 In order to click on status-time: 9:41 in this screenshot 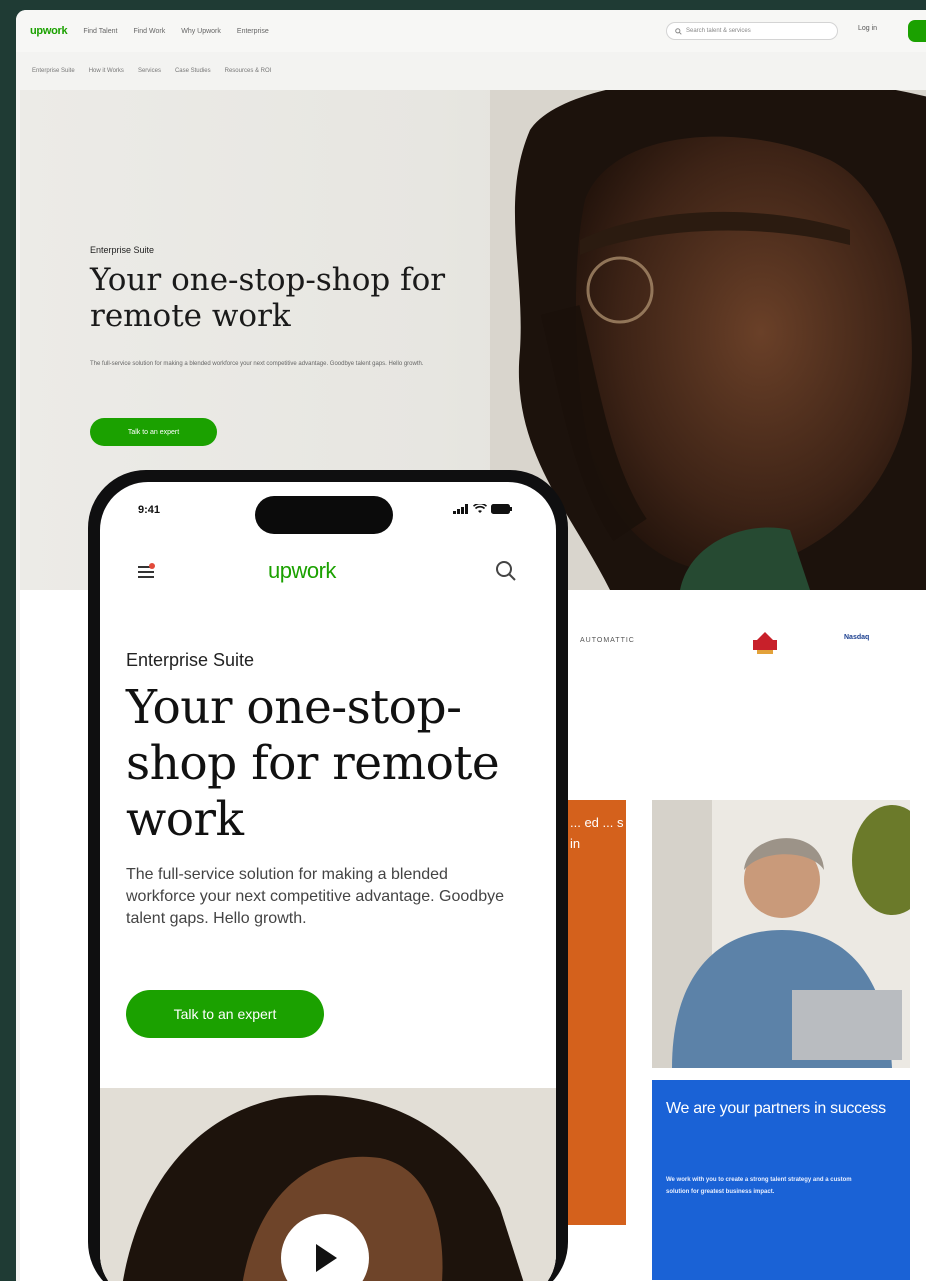, I will do `click(149, 510)`.